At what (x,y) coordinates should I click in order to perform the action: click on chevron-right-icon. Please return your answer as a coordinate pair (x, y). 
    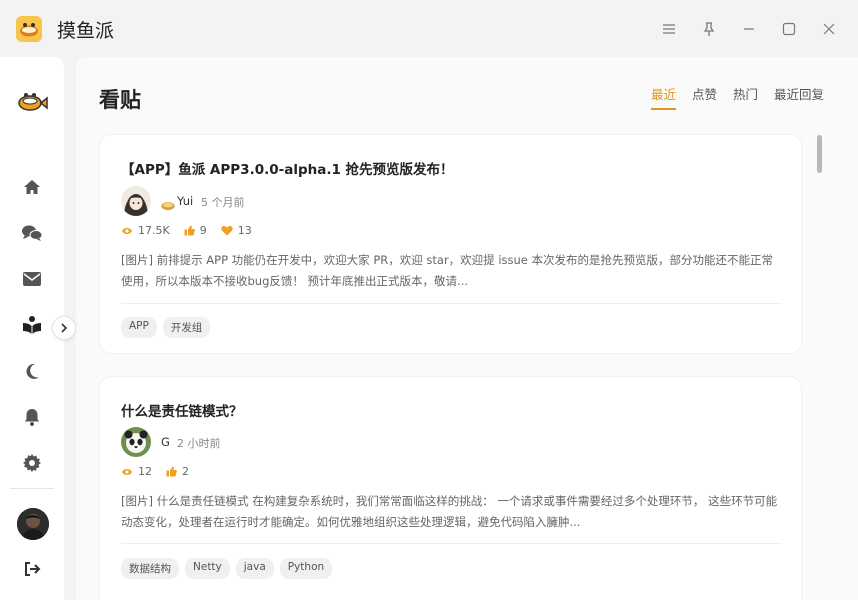
    Looking at the image, I should click on (64, 328).